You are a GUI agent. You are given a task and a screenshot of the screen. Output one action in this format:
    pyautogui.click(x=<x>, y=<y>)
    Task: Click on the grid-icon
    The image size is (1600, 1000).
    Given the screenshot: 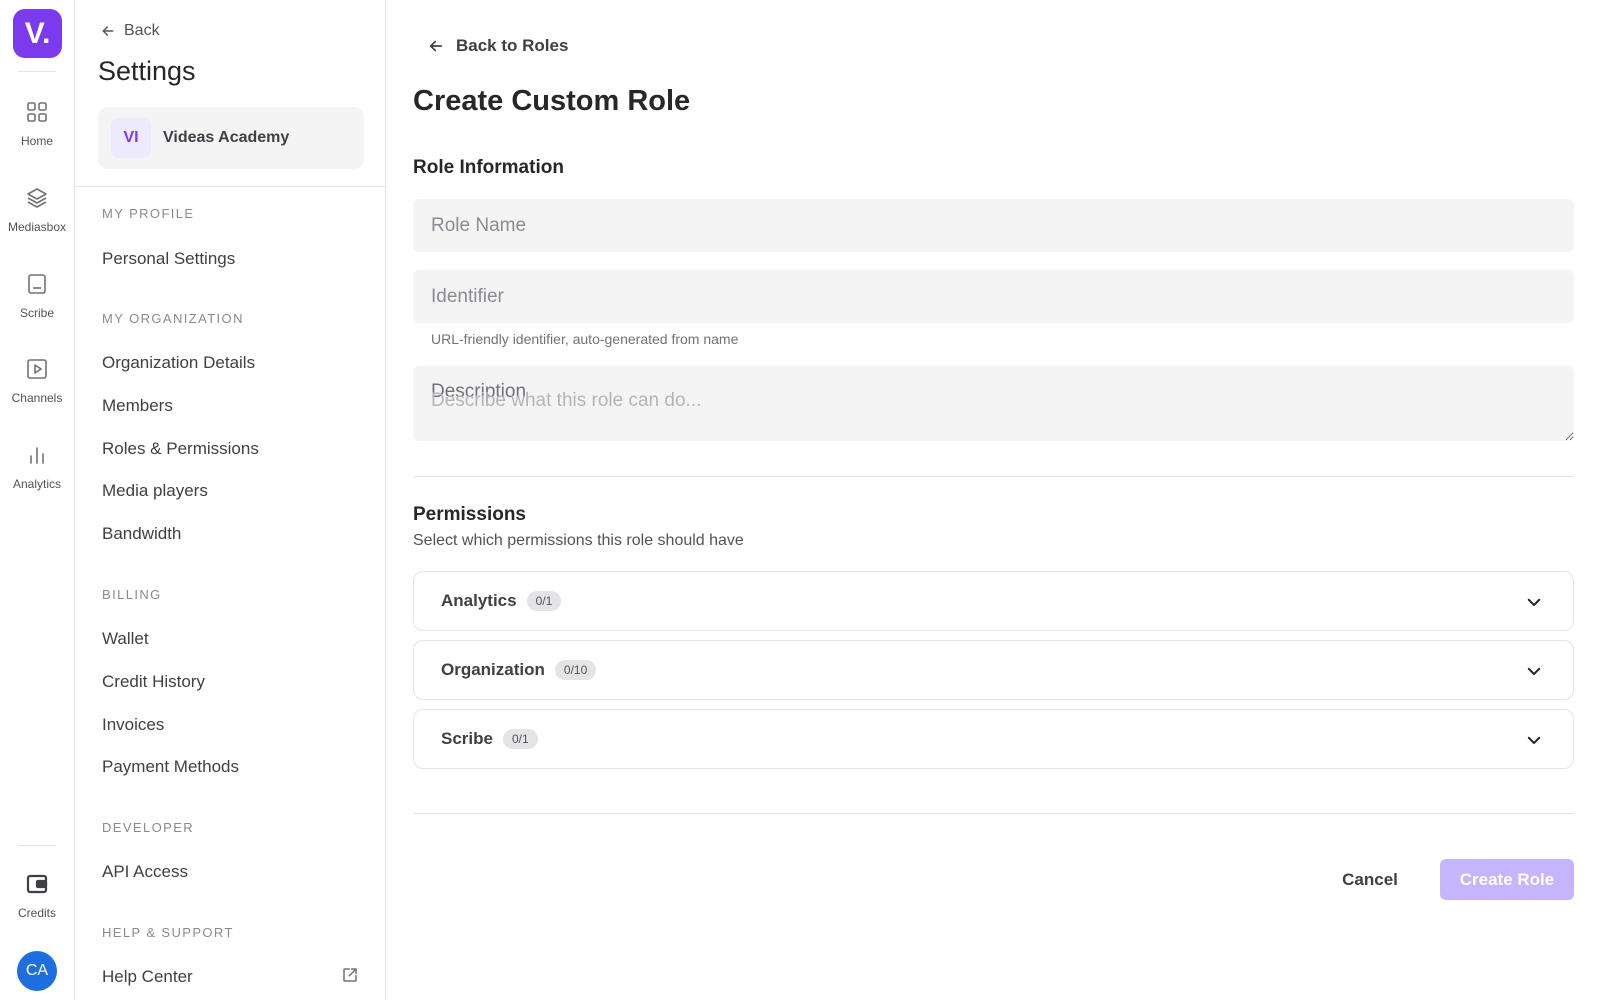 What is the action you would take?
    pyautogui.click(x=37, y=112)
    